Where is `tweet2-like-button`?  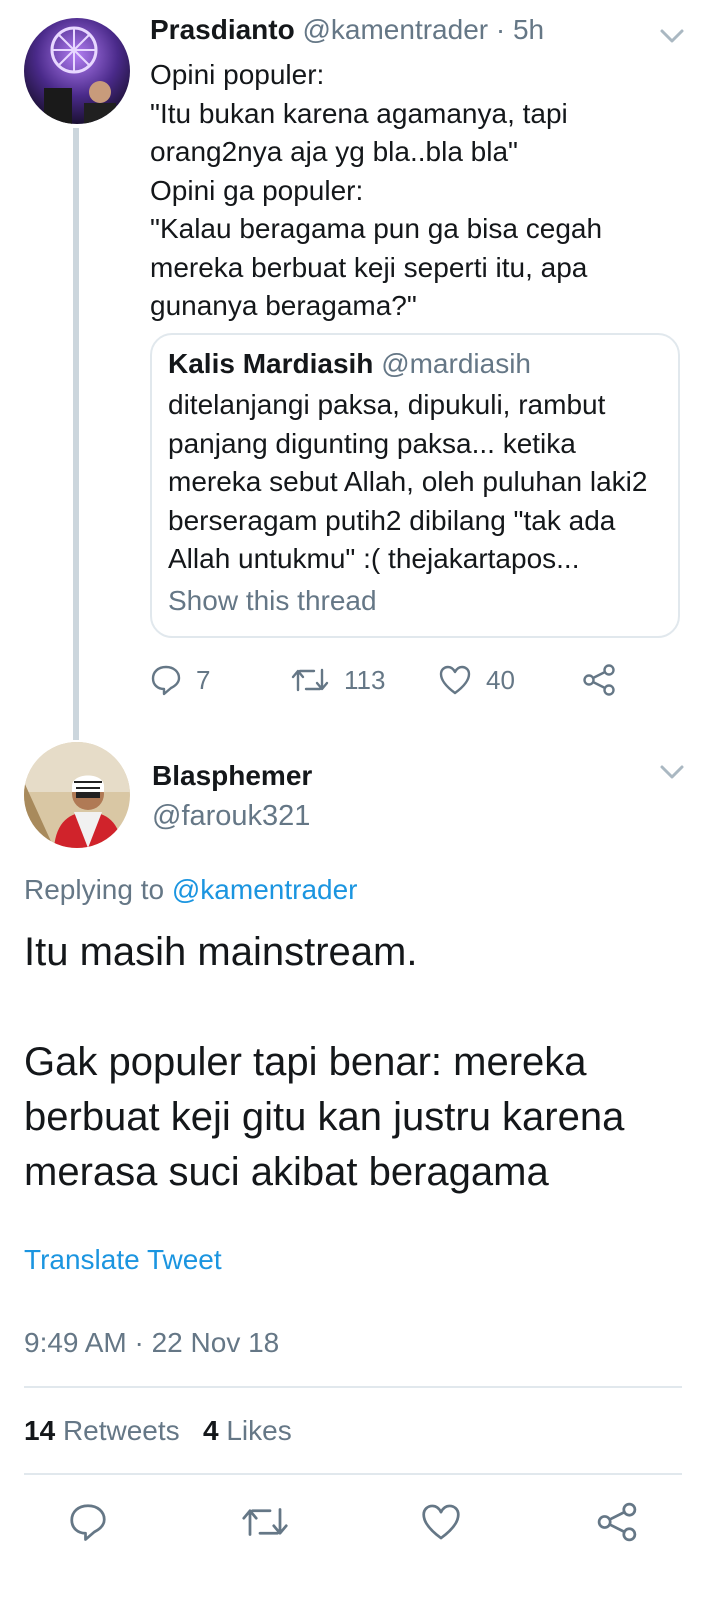
tweet2-like-button is located at coordinates (441, 1524).